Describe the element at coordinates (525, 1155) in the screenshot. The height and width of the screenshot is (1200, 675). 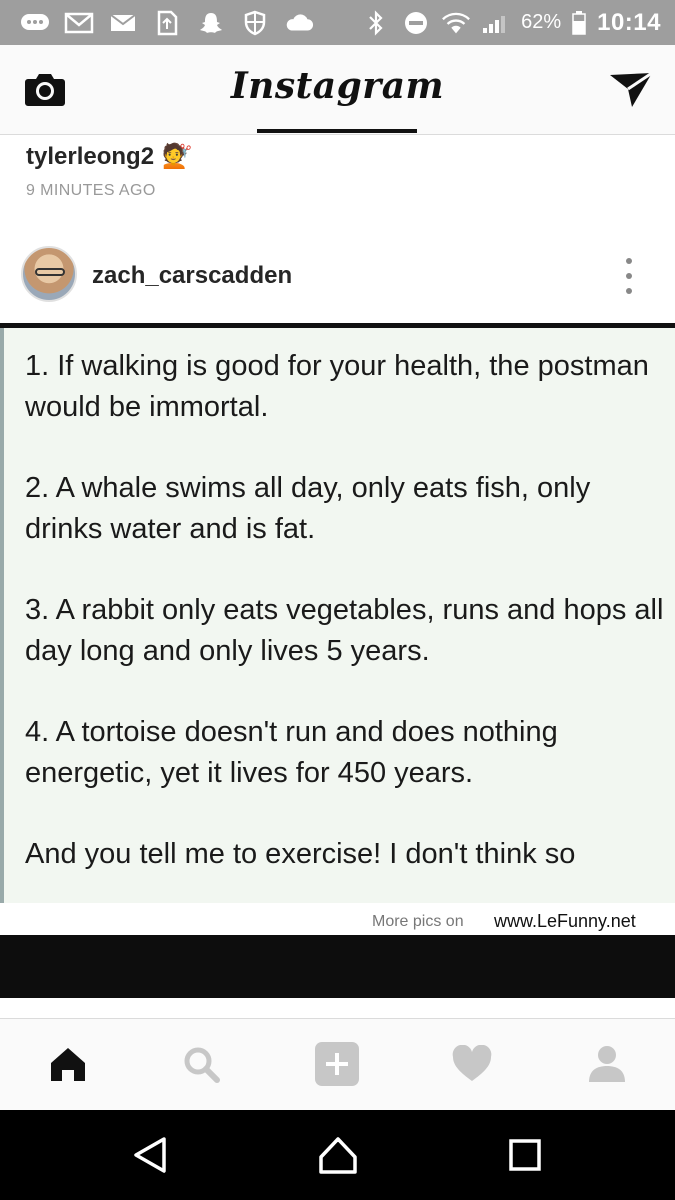
I see `recents-icon` at that location.